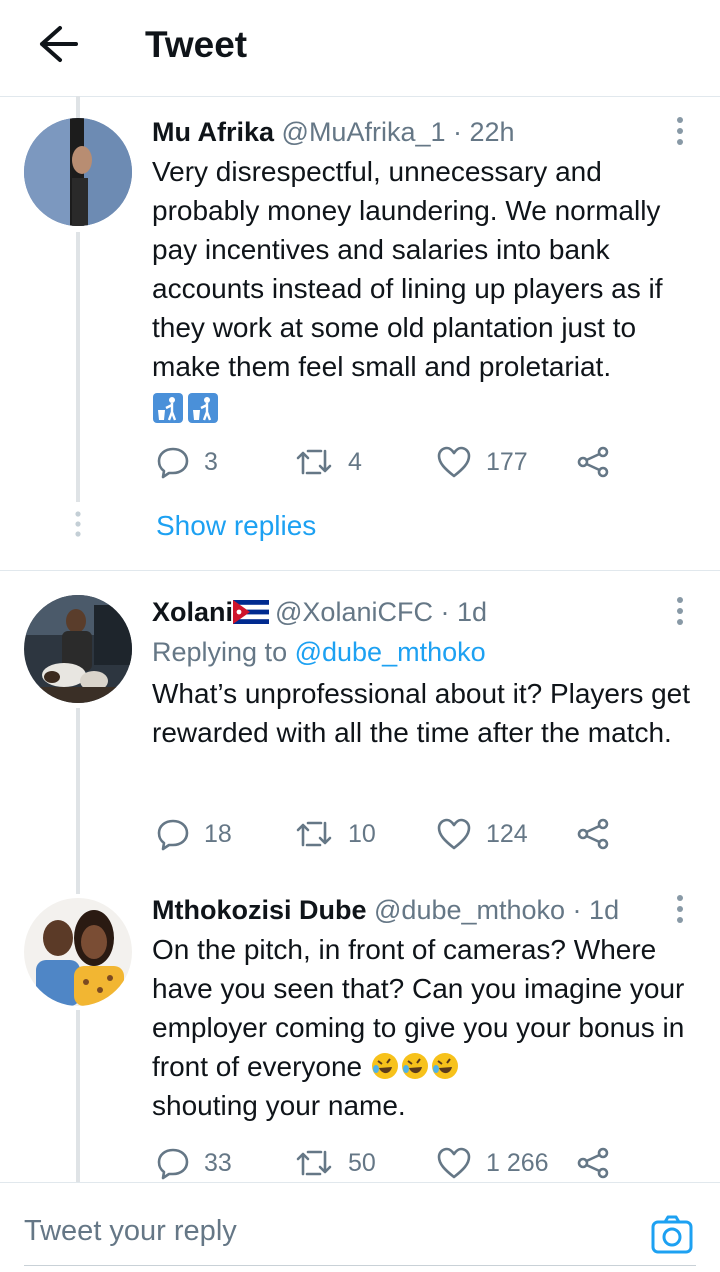 The image size is (720, 1272). What do you see at coordinates (78, 524) in the screenshot?
I see `thread-more-icon` at bounding box center [78, 524].